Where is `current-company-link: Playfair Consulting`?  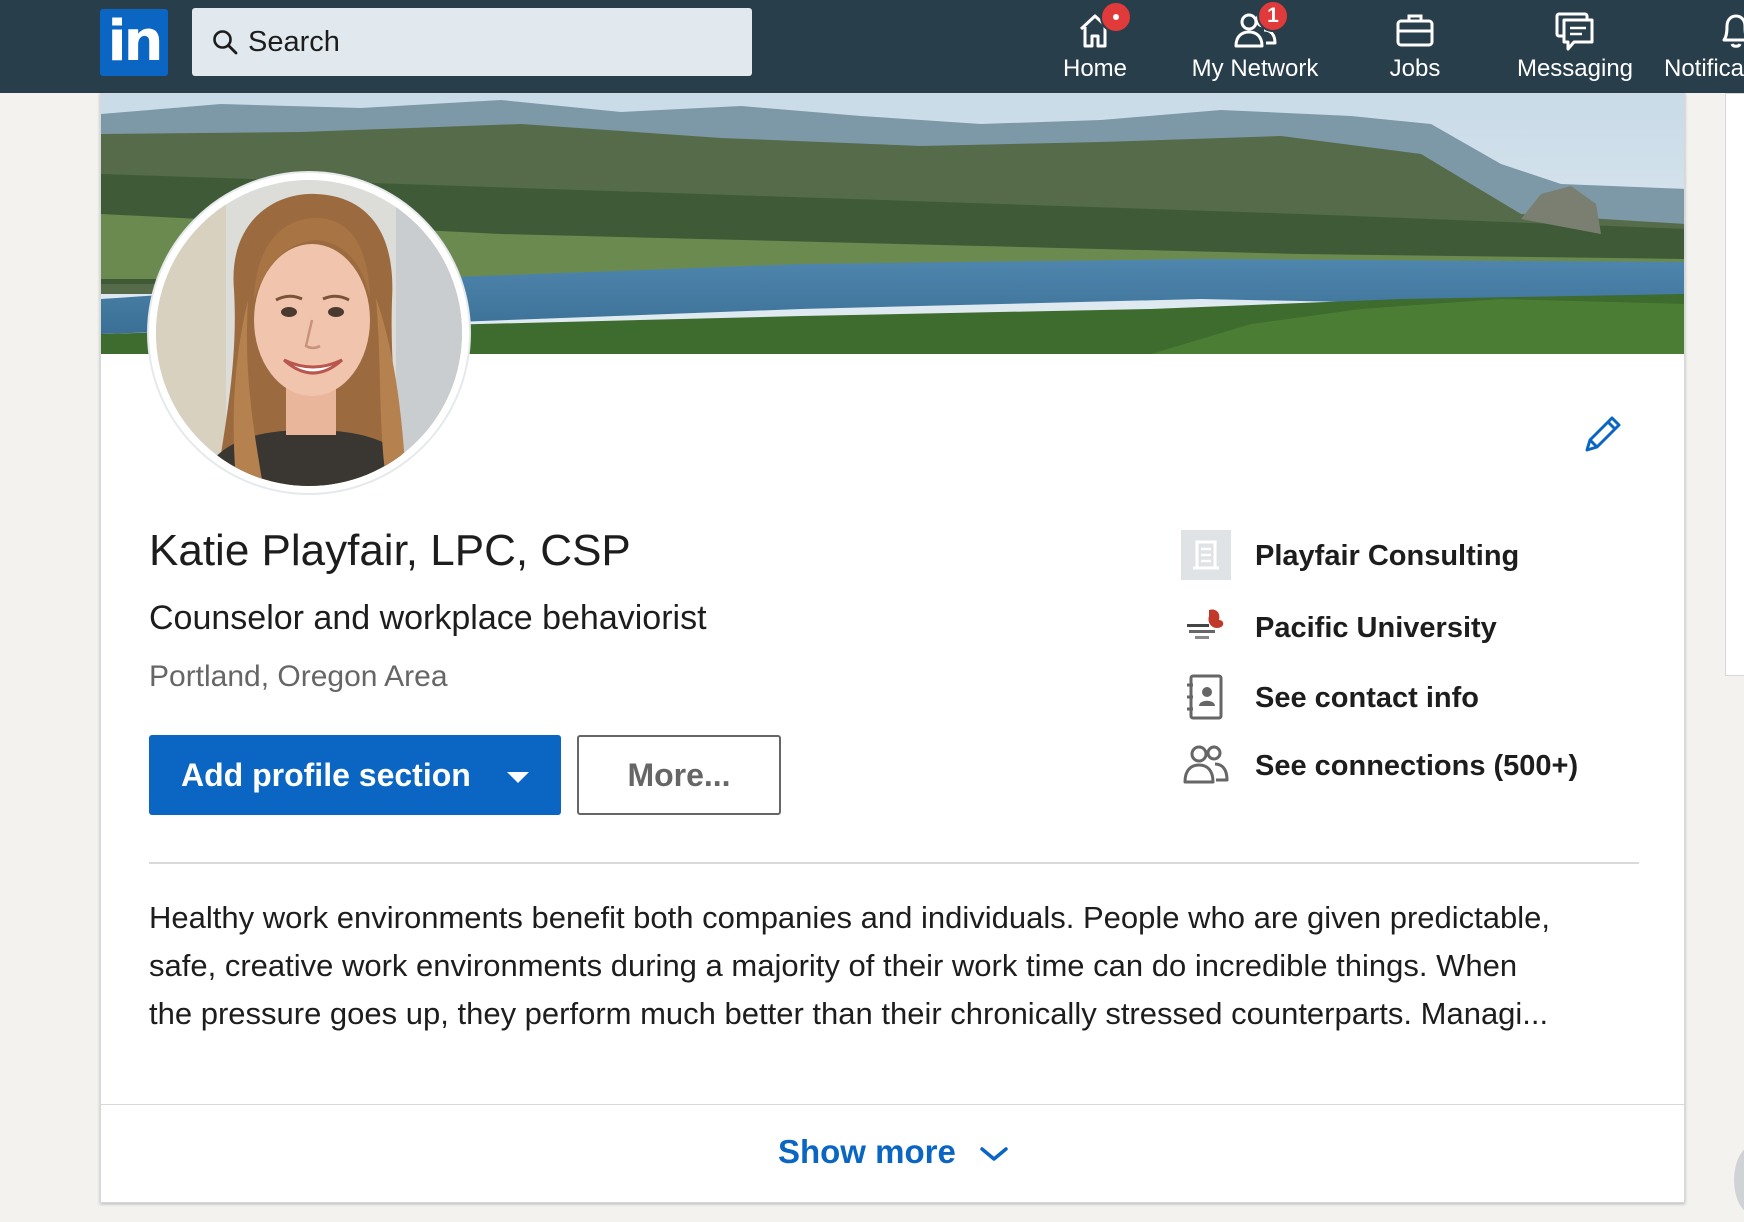
current-company-link: Playfair Consulting is located at coordinates (1416, 558).